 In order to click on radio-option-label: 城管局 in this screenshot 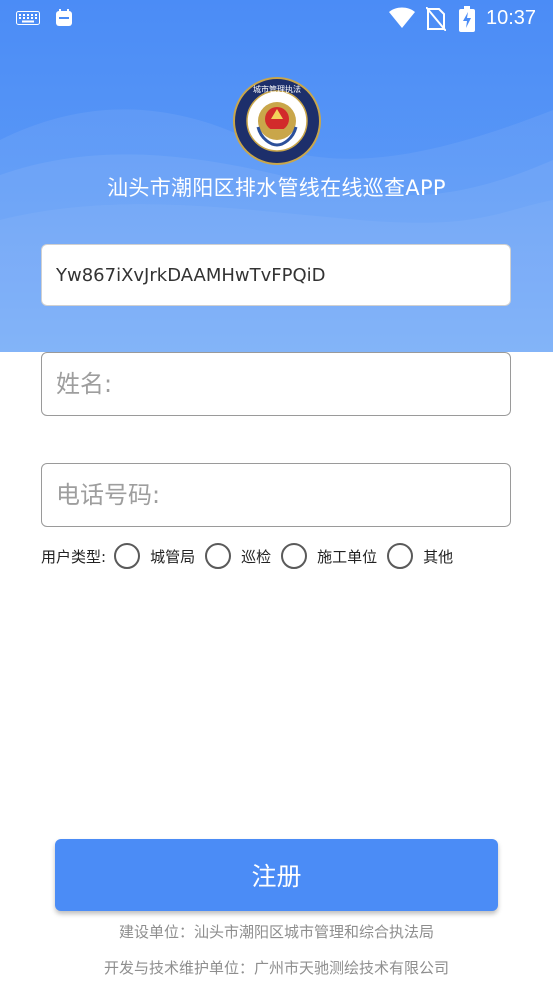, I will do `click(173, 556)`.